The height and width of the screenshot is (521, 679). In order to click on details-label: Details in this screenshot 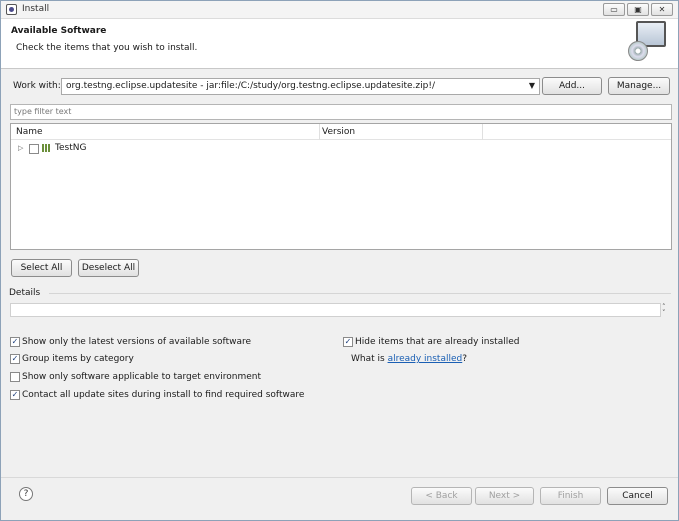, I will do `click(25, 293)`.